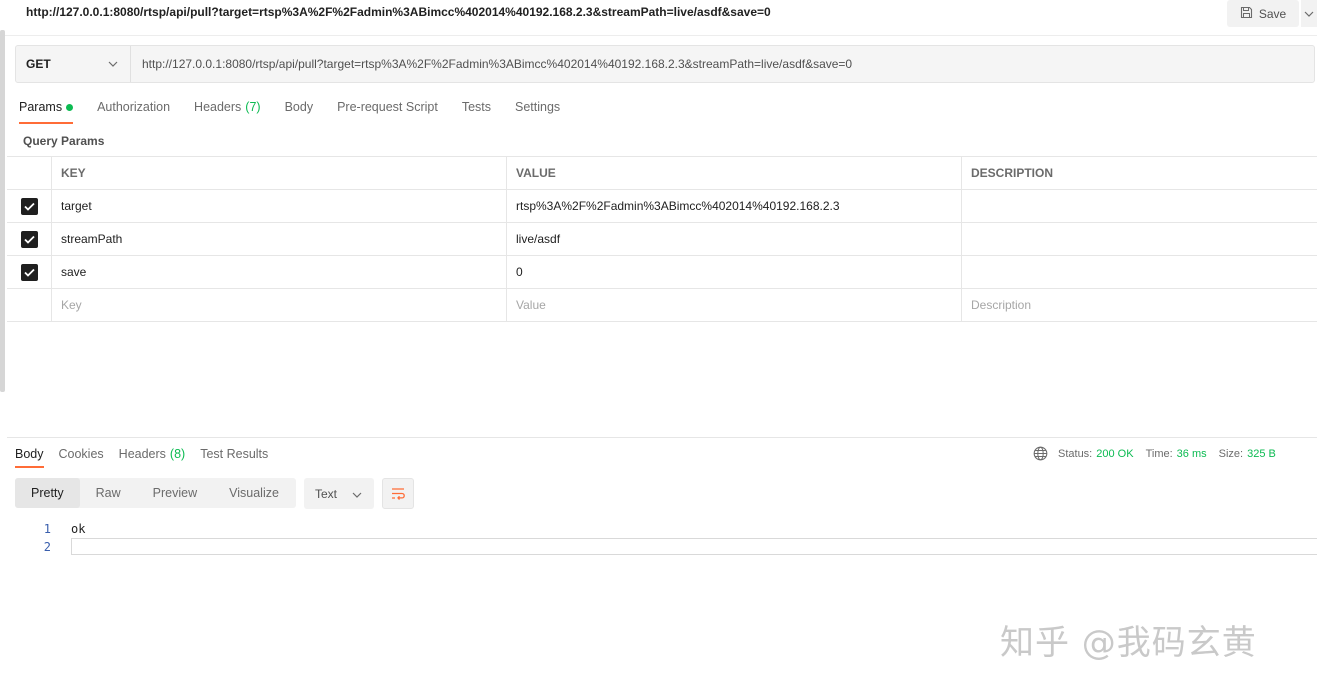 The image size is (1317, 692). I want to click on wrap-lines-button, so click(398, 493).